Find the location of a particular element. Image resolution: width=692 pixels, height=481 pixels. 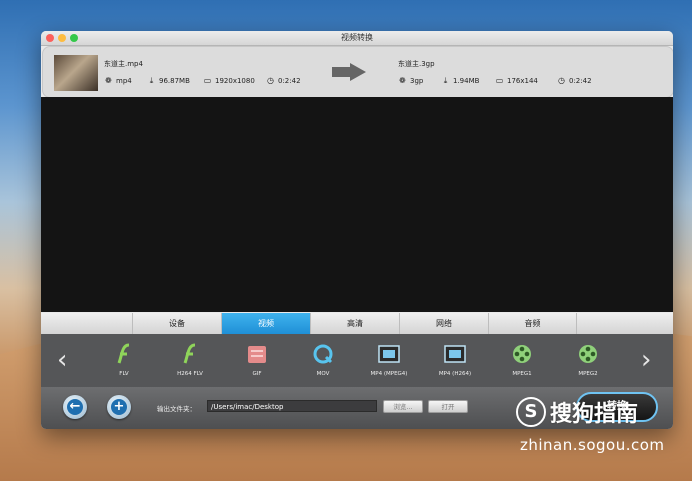

format-label: FLV is located at coordinates (124, 374).